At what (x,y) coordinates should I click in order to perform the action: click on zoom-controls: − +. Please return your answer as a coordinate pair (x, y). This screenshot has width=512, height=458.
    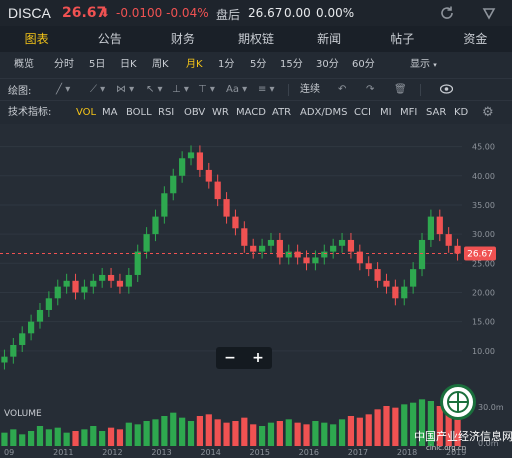
    Looking at the image, I should click on (244, 358).